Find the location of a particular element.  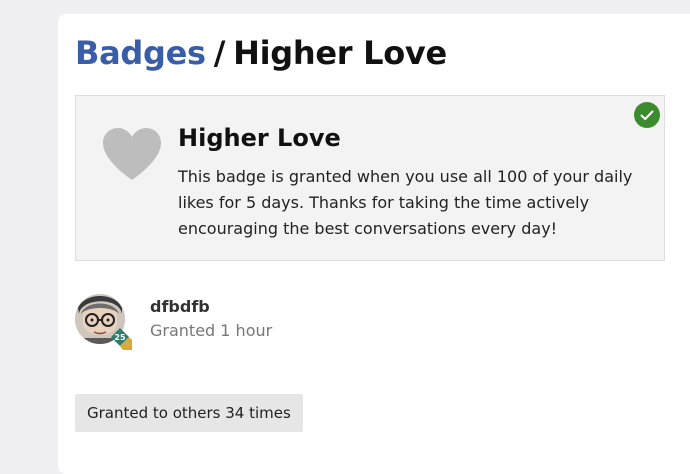

level-number: 25 is located at coordinates (120, 337).